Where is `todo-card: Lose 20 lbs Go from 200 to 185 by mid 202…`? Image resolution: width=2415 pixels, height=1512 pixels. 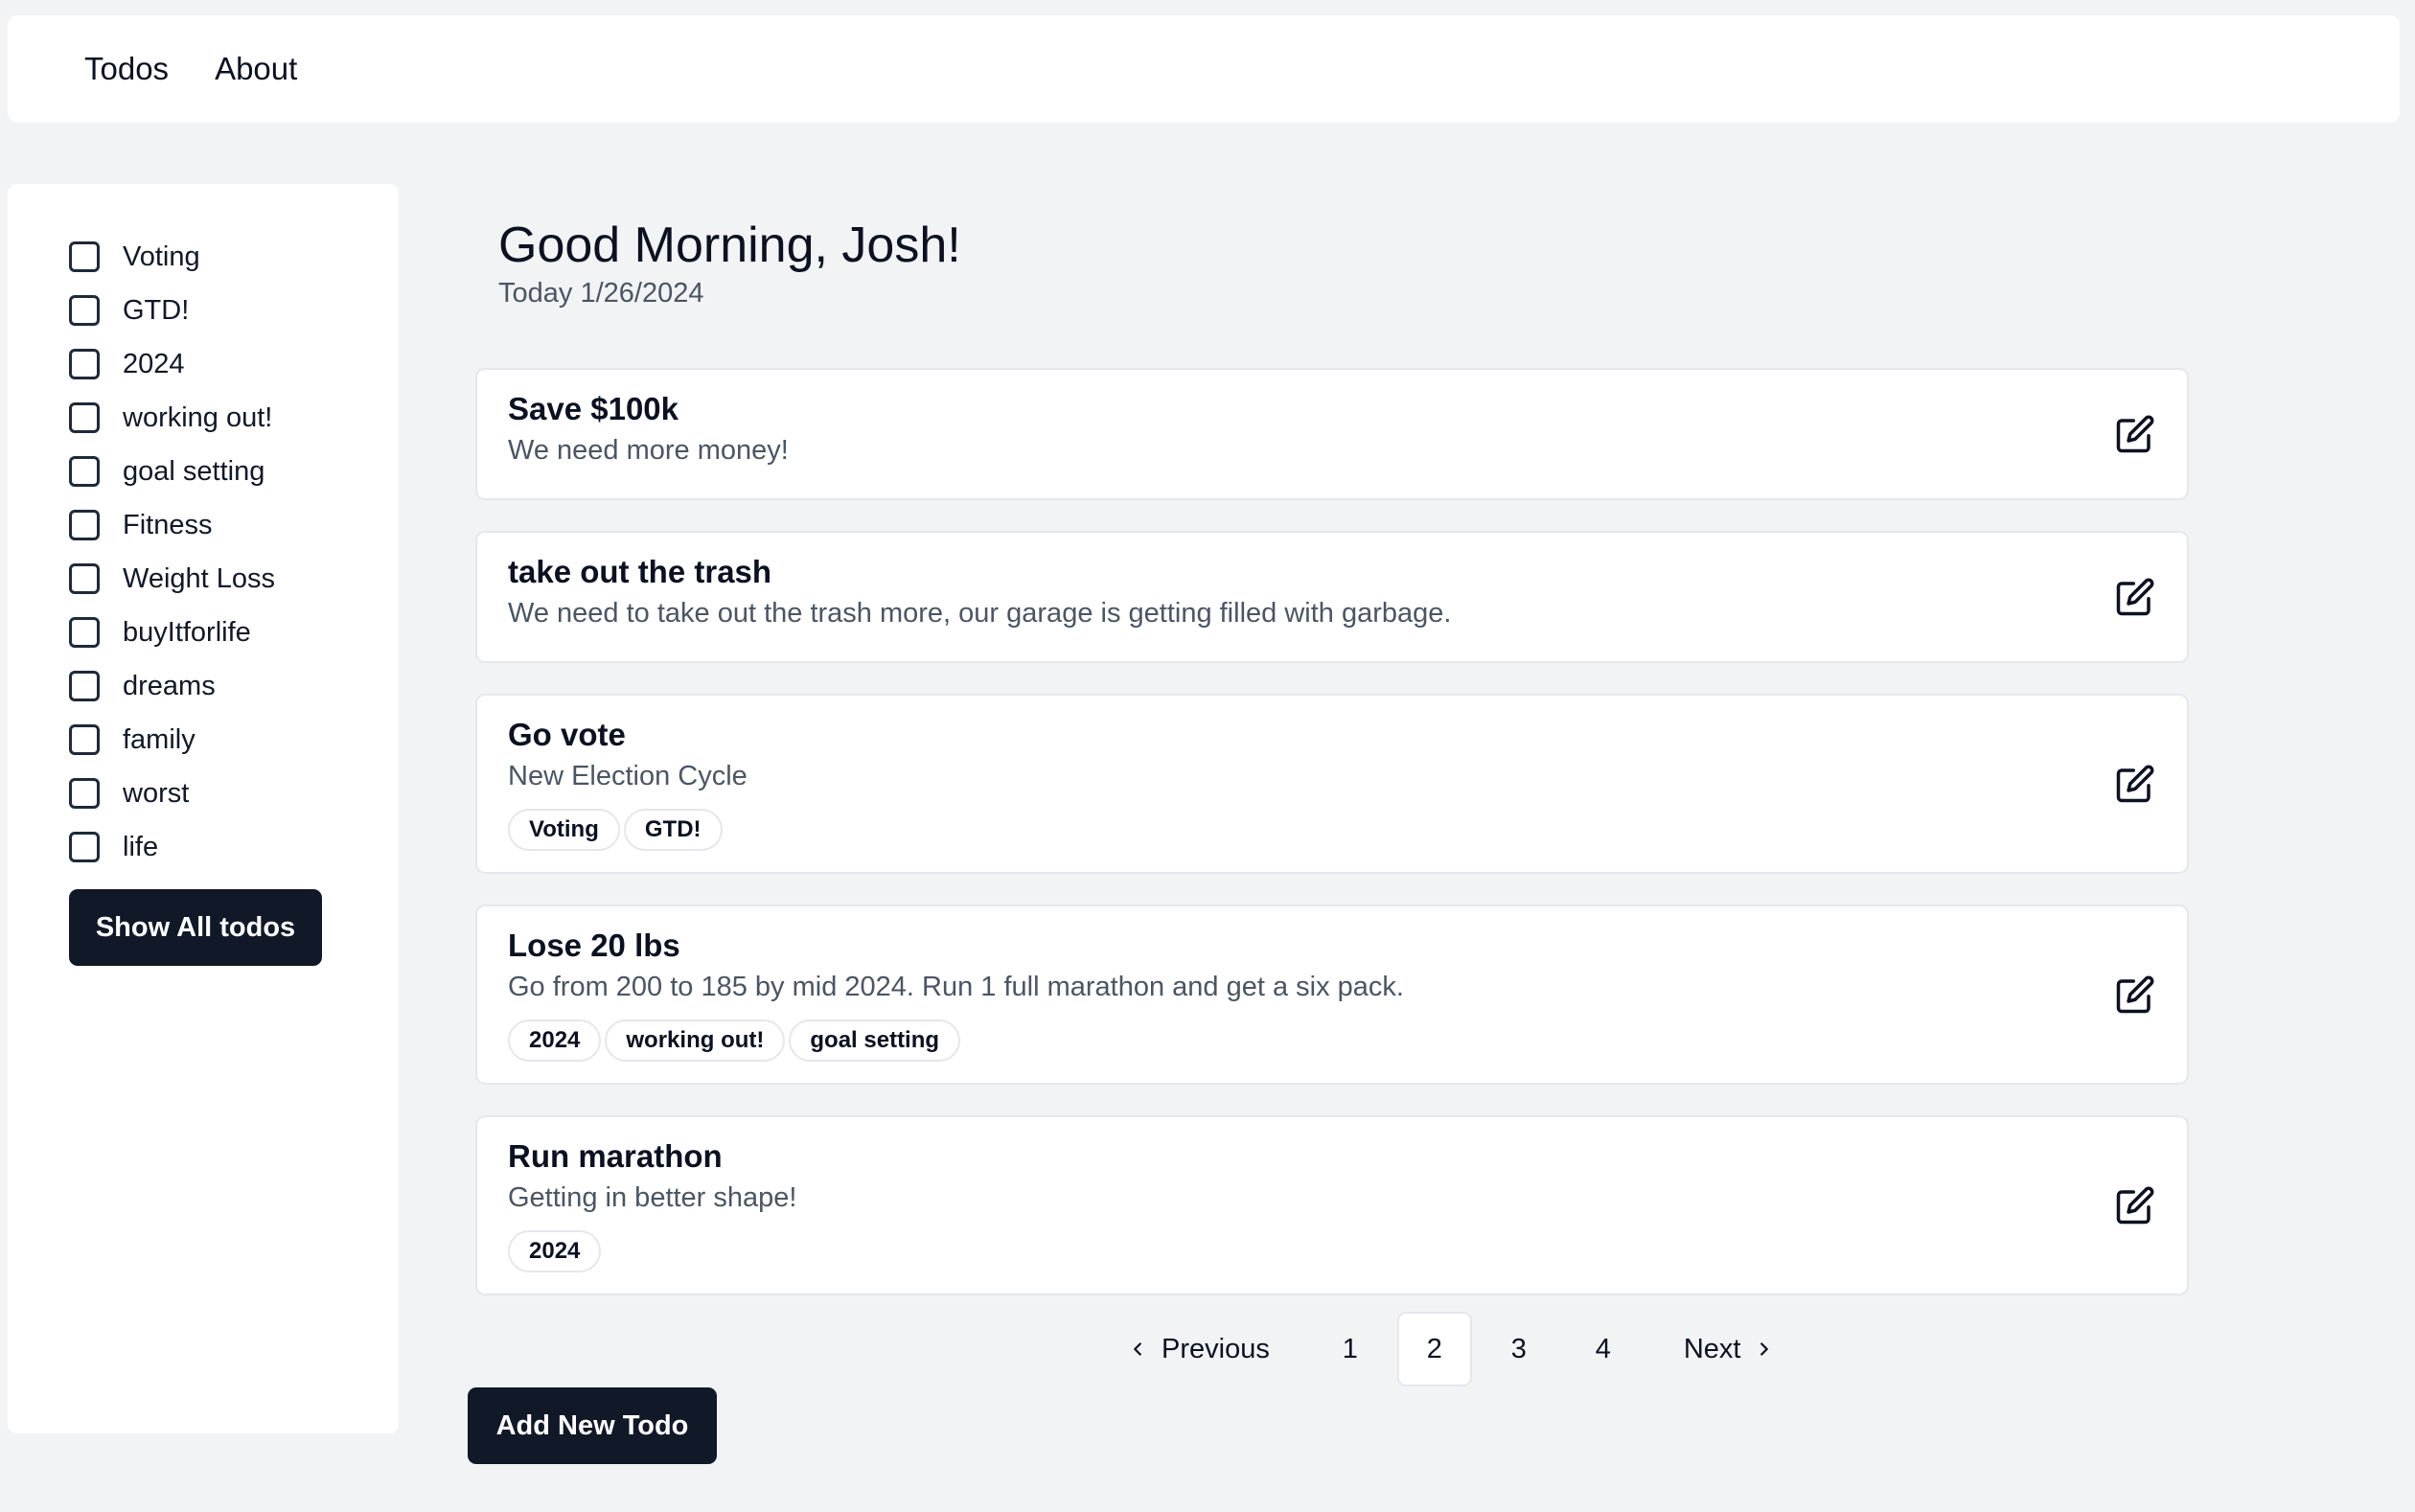
todo-card: Lose 20 lbs Go from 200 to 185 by mid 202… is located at coordinates (1332, 995).